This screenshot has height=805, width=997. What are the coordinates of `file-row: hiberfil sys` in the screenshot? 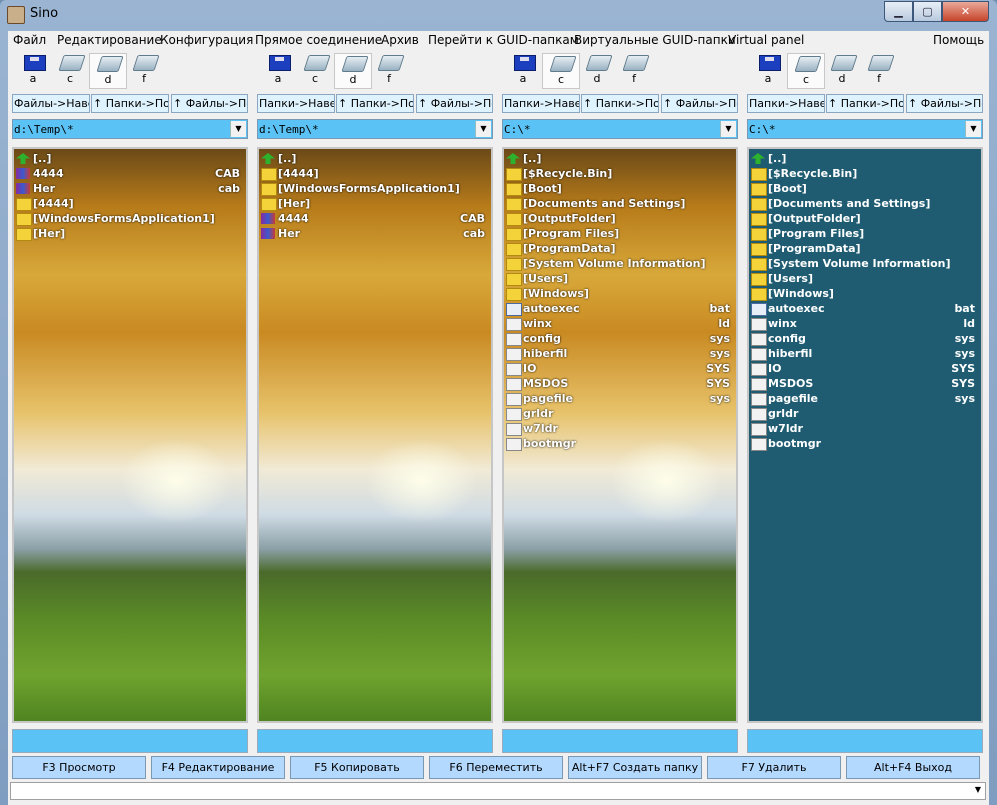 It's located at (620, 354).